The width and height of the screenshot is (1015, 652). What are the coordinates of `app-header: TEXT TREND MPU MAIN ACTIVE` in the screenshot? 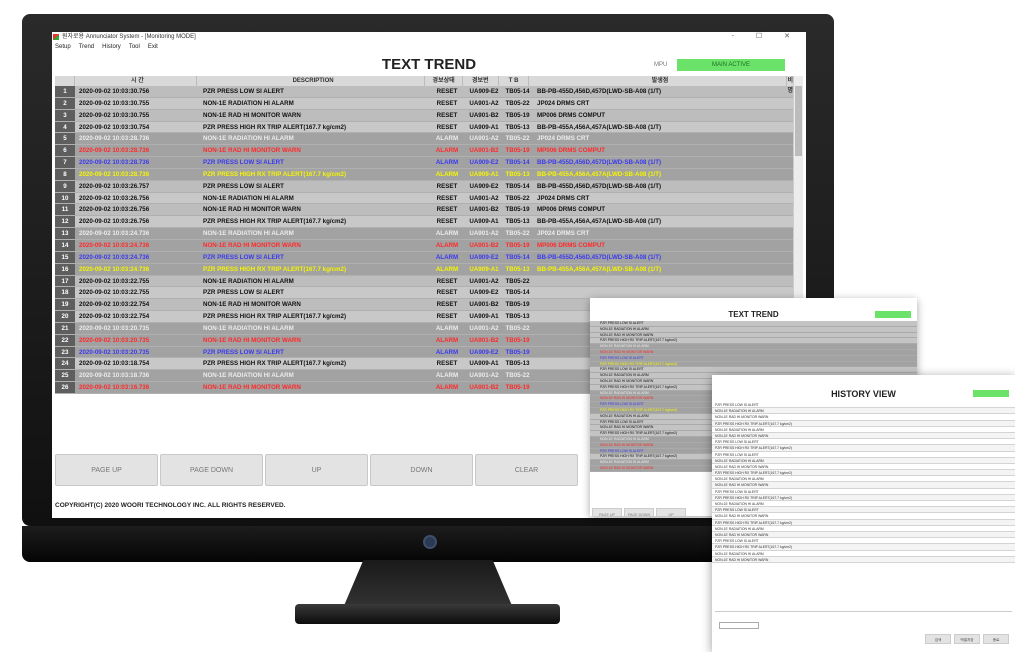 It's located at (429, 64).